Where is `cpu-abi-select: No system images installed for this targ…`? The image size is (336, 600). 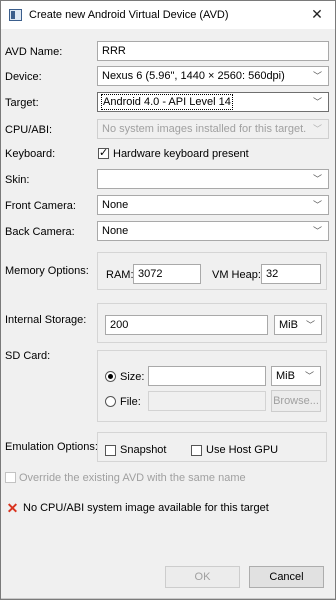 cpu-abi-select: No system images installed for this targ… is located at coordinates (213, 129).